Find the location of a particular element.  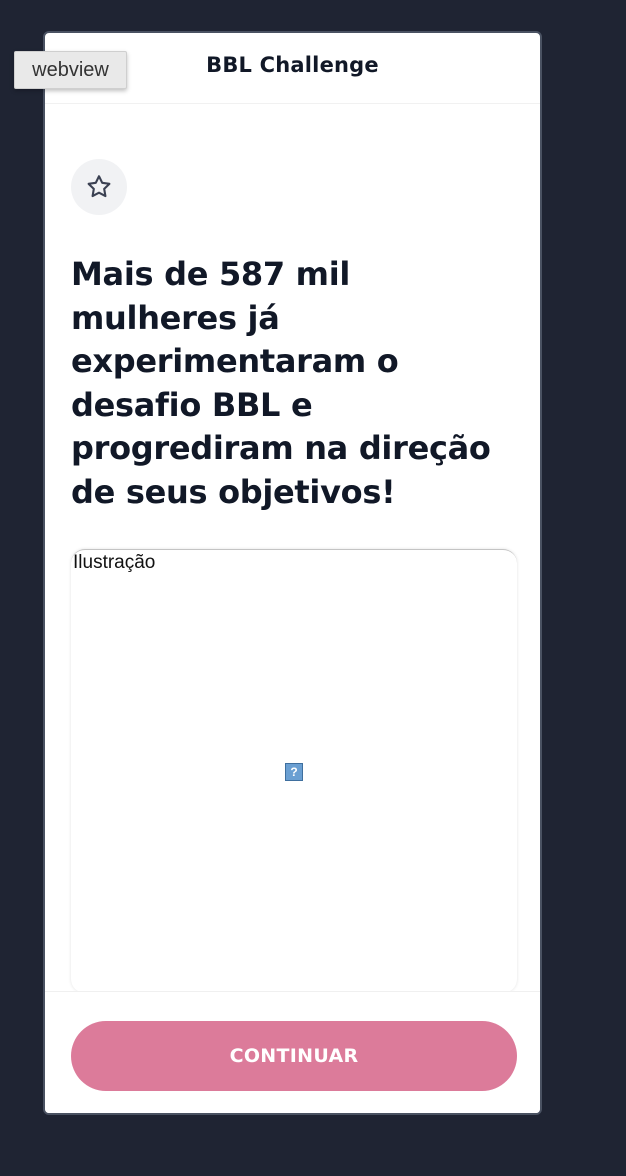

star-icon is located at coordinates (99, 186).